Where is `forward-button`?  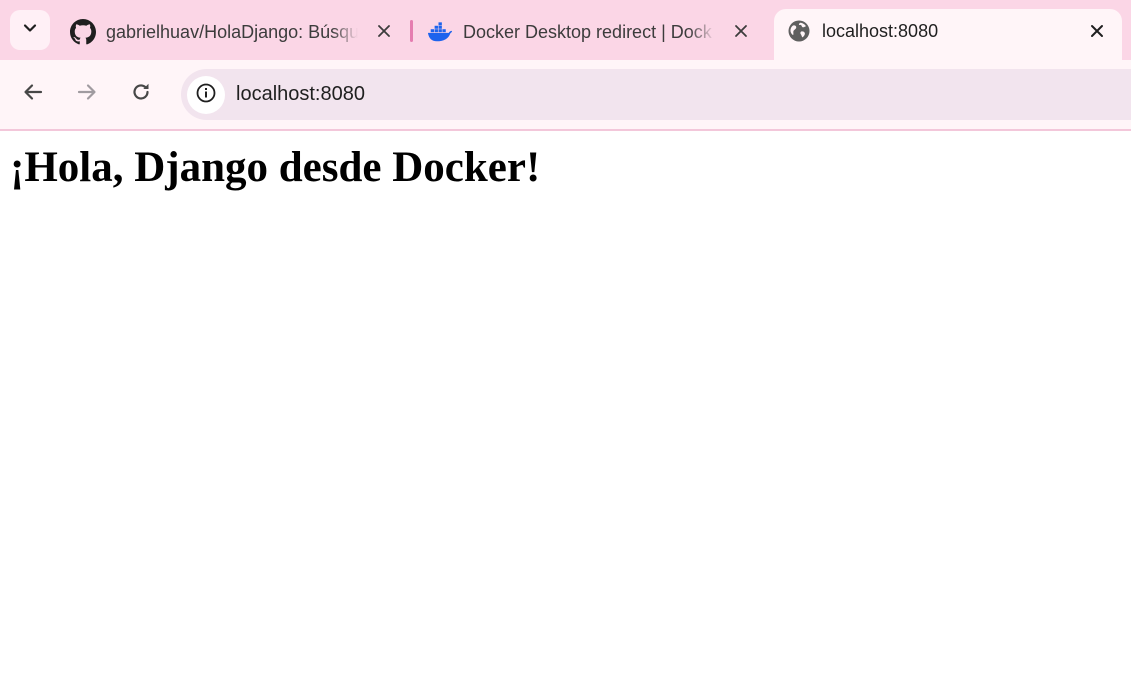
forward-button is located at coordinates (87, 94).